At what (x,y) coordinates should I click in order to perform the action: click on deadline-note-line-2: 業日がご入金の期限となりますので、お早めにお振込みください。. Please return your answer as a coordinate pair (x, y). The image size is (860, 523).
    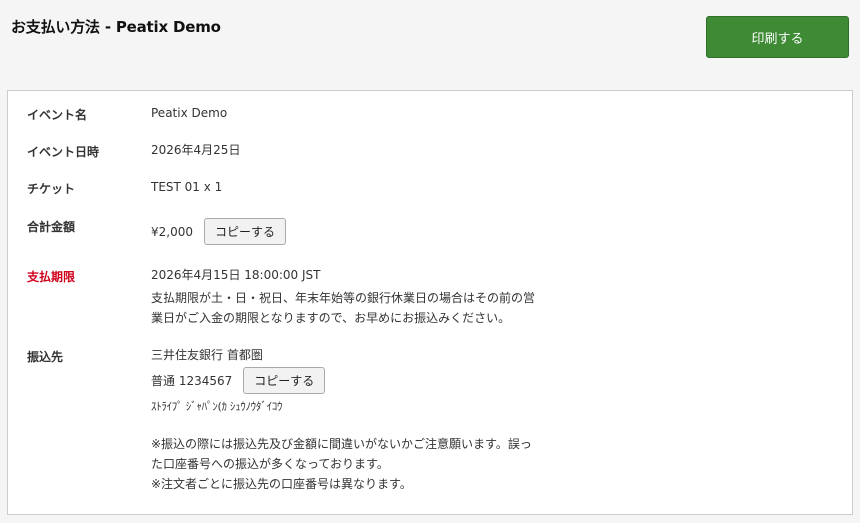
    Looking at the image, I should click on (331, 318).